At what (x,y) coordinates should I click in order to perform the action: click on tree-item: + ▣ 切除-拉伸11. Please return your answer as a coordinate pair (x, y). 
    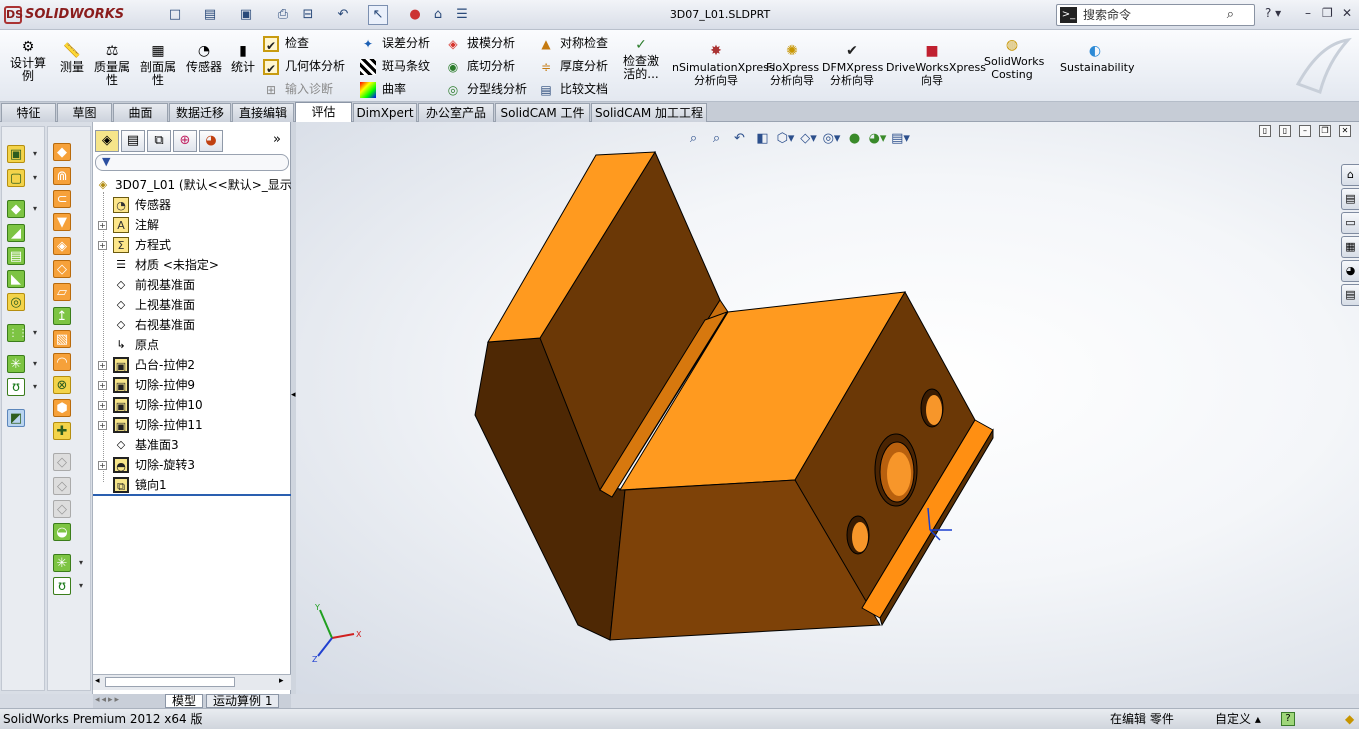
    Looking at the image, I should click on (192, 425).